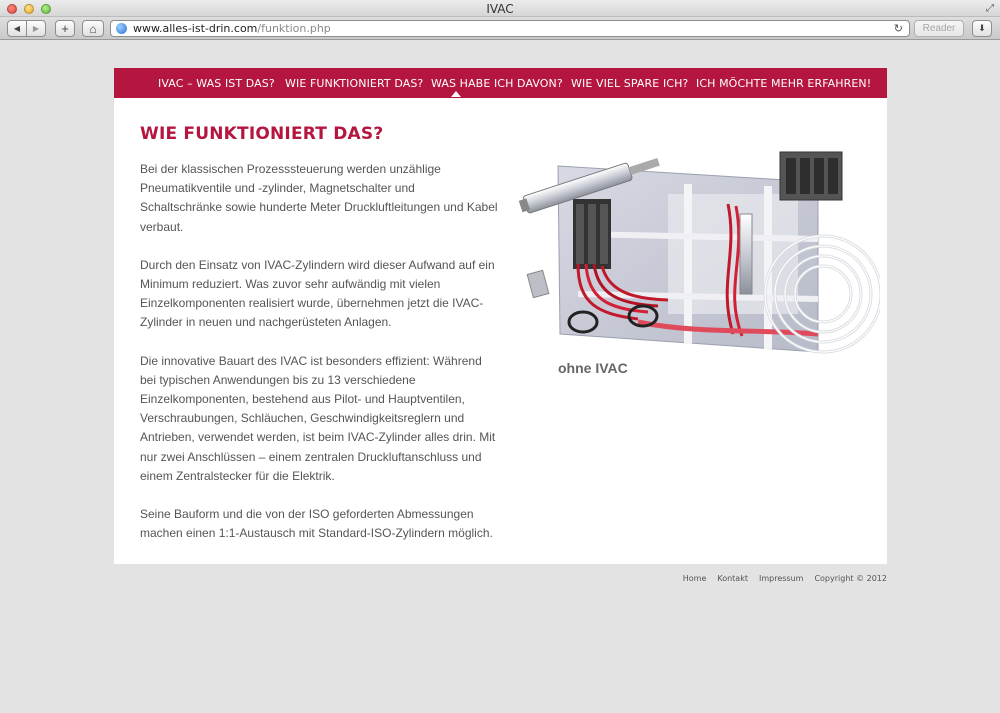 Image resolution: width=1000 pixels, height=713 pixels. I want to click on home-icon: ⌂, so click(93, 28).